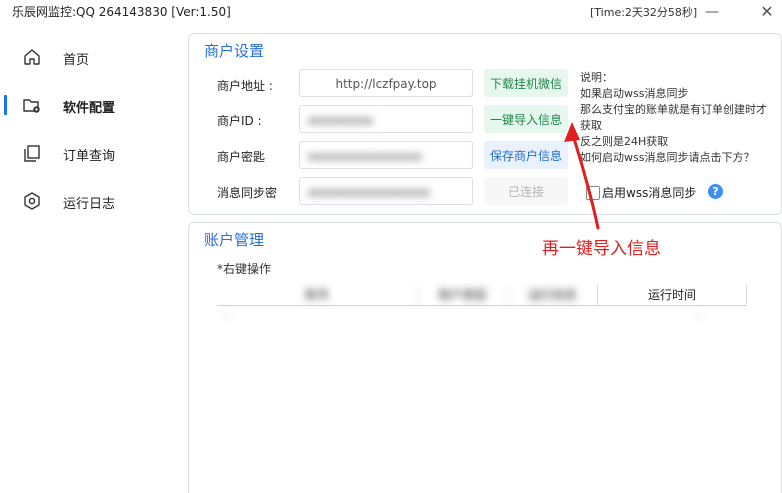 The width and height of the screenshot is (782, 493). Describe the element at coordinates (234, 240) in the screenshot. I see `account-management-title: 账户管理` at that location.